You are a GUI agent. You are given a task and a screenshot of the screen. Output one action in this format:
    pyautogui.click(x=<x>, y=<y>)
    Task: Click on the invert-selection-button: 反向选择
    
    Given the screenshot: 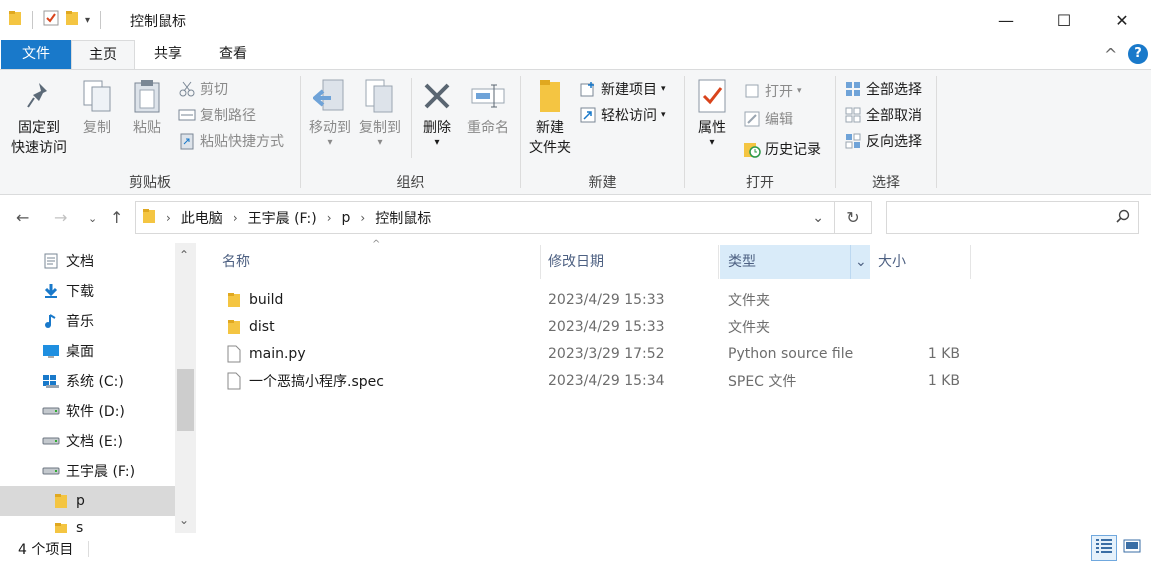 What is the action you would take?
    pyautogui.click(x=883, y=141)
    